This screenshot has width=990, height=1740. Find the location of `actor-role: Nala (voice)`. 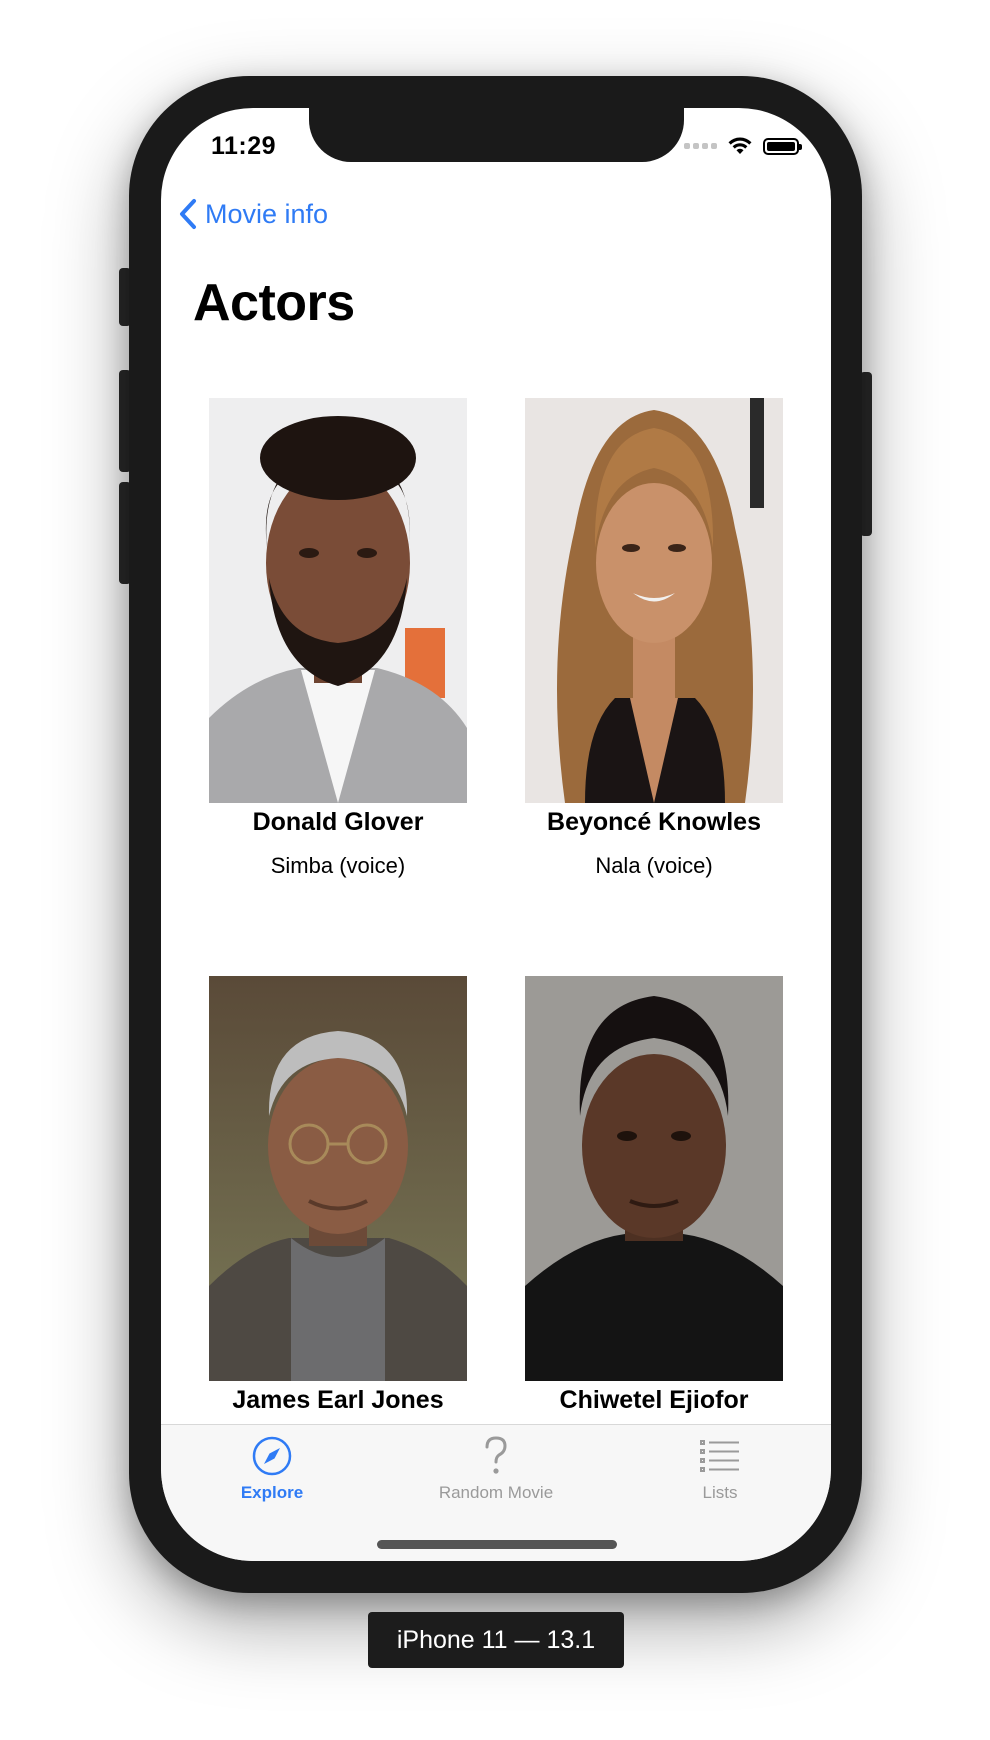

actor-role: Nala (voice) is located at coordinates (654, 865).